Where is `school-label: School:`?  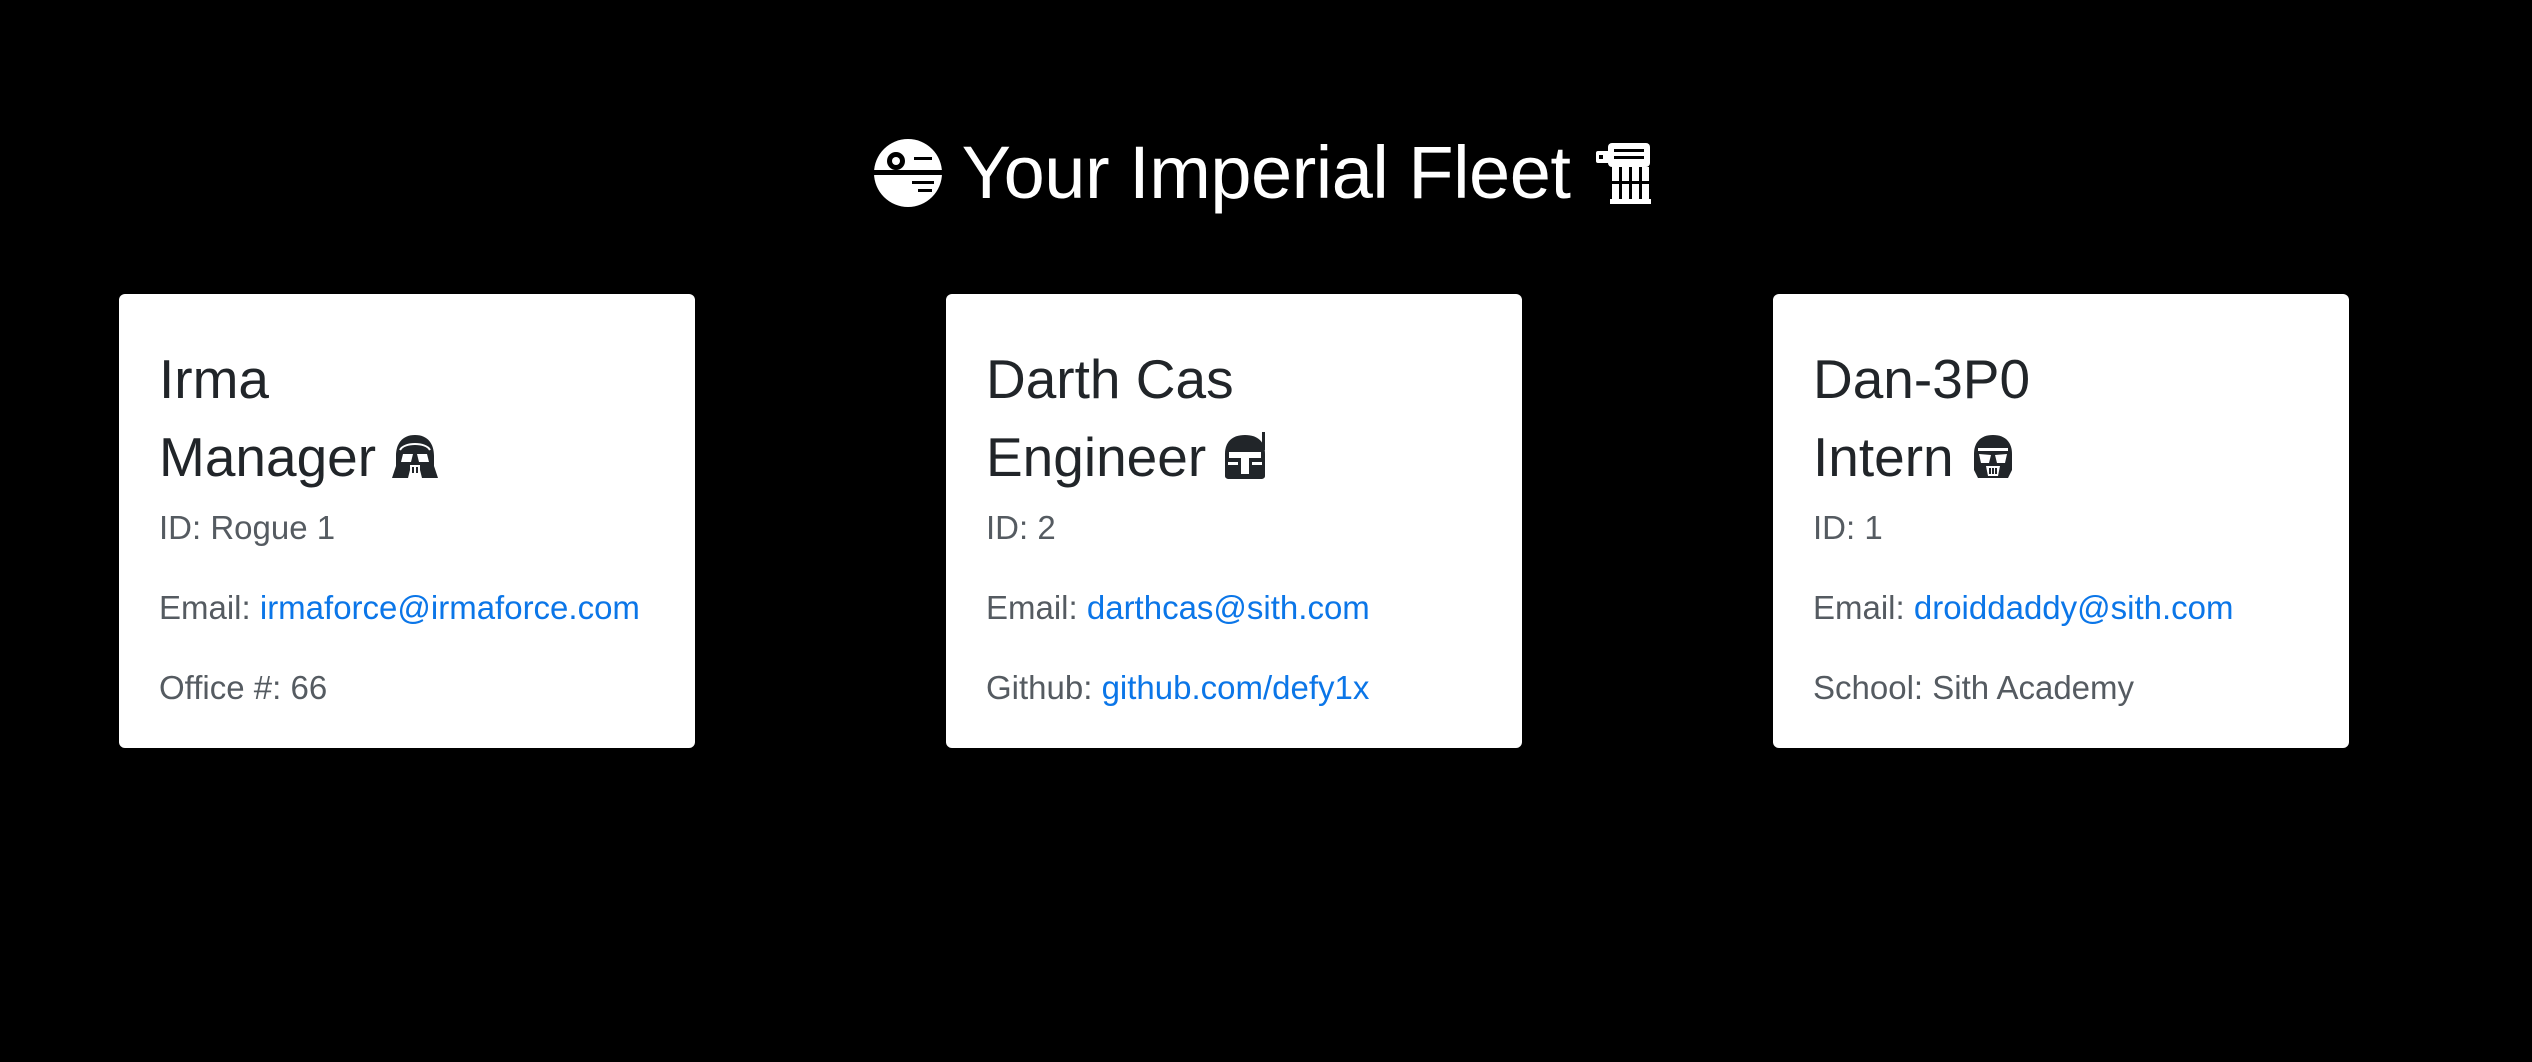 school-label: School: is located at coordinates (1868, 687).